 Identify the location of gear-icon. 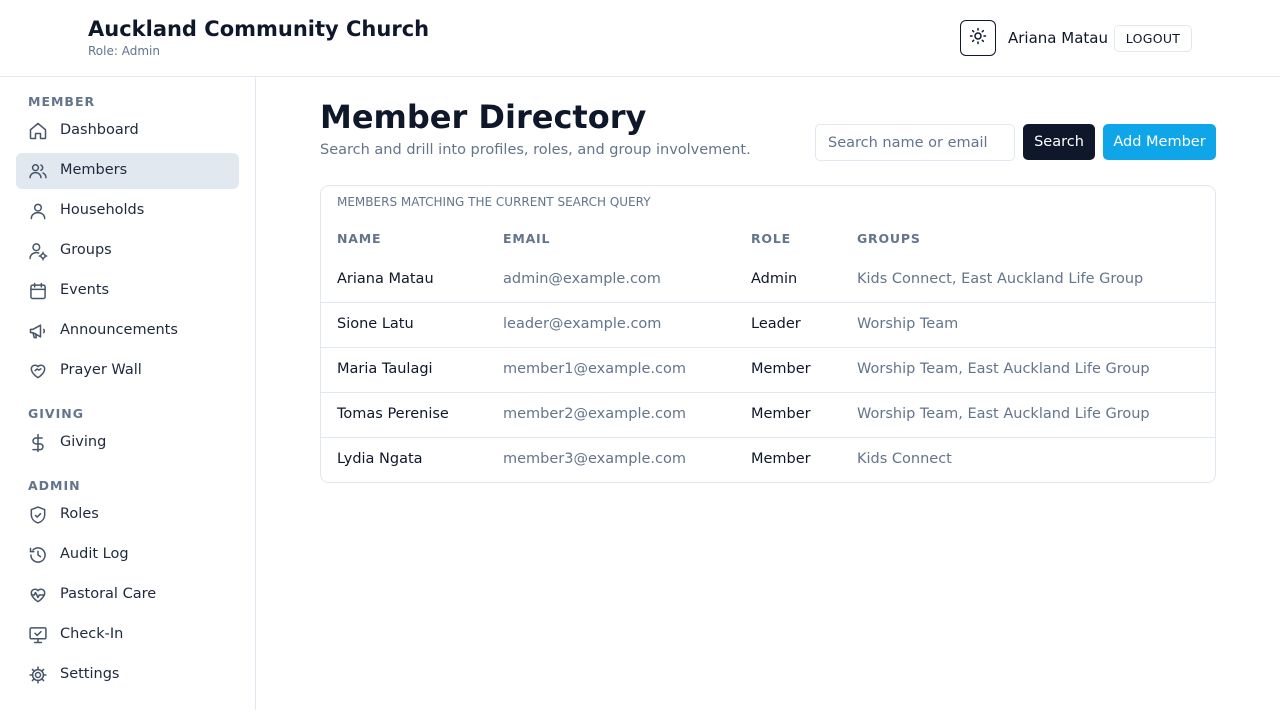
(38, 675).